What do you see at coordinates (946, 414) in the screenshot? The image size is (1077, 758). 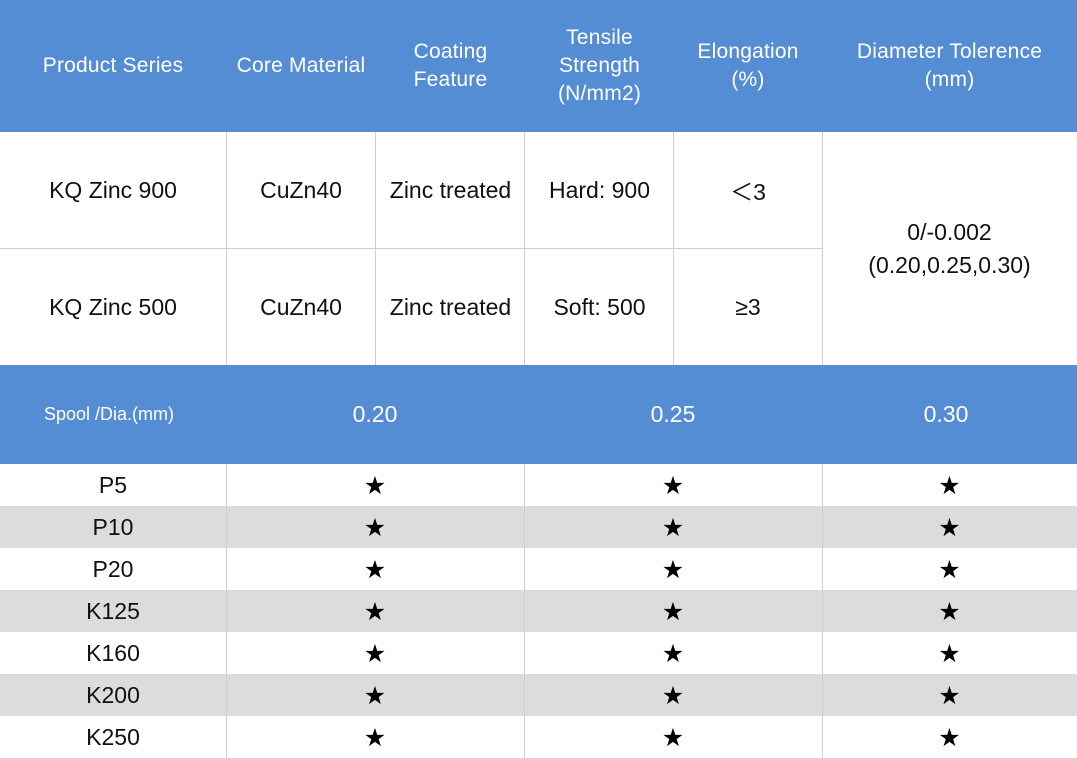 I see `spool-dia-030: 0.30` at bounding box center [946, 414].